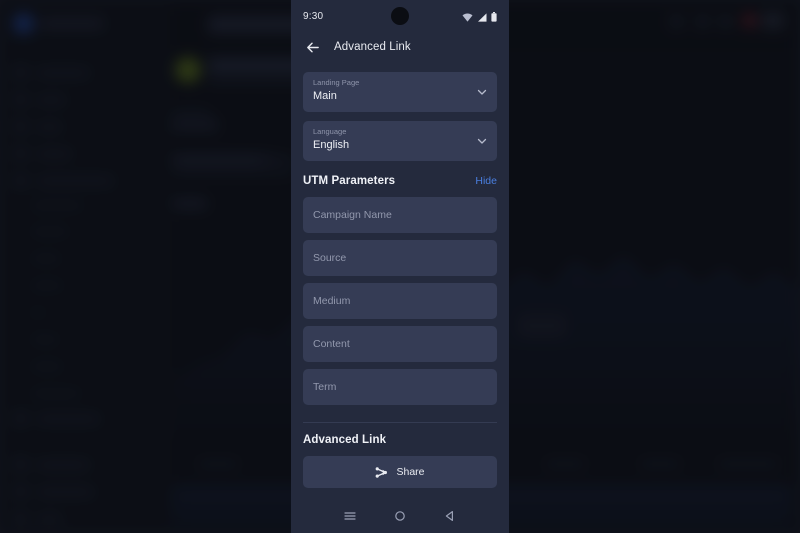 This screenshot has width=800, height=533. I want to click on medium-input, so click(400, 301).